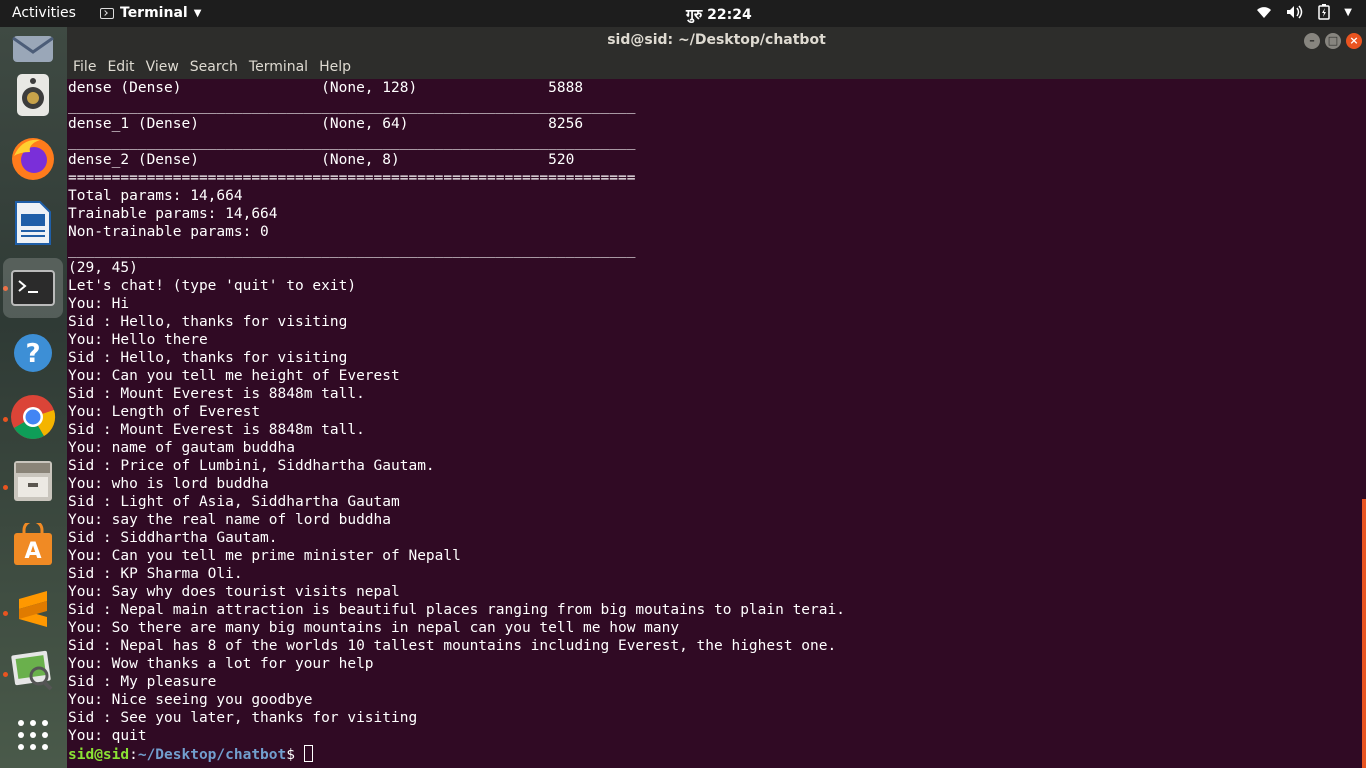 This screenshot has height=768, width=1366. Describe the element at coordinates (234, 502) in the screenshot. I see `terminal-line: Sid : Light of Asia, Siddhartha Gautam` at that location.